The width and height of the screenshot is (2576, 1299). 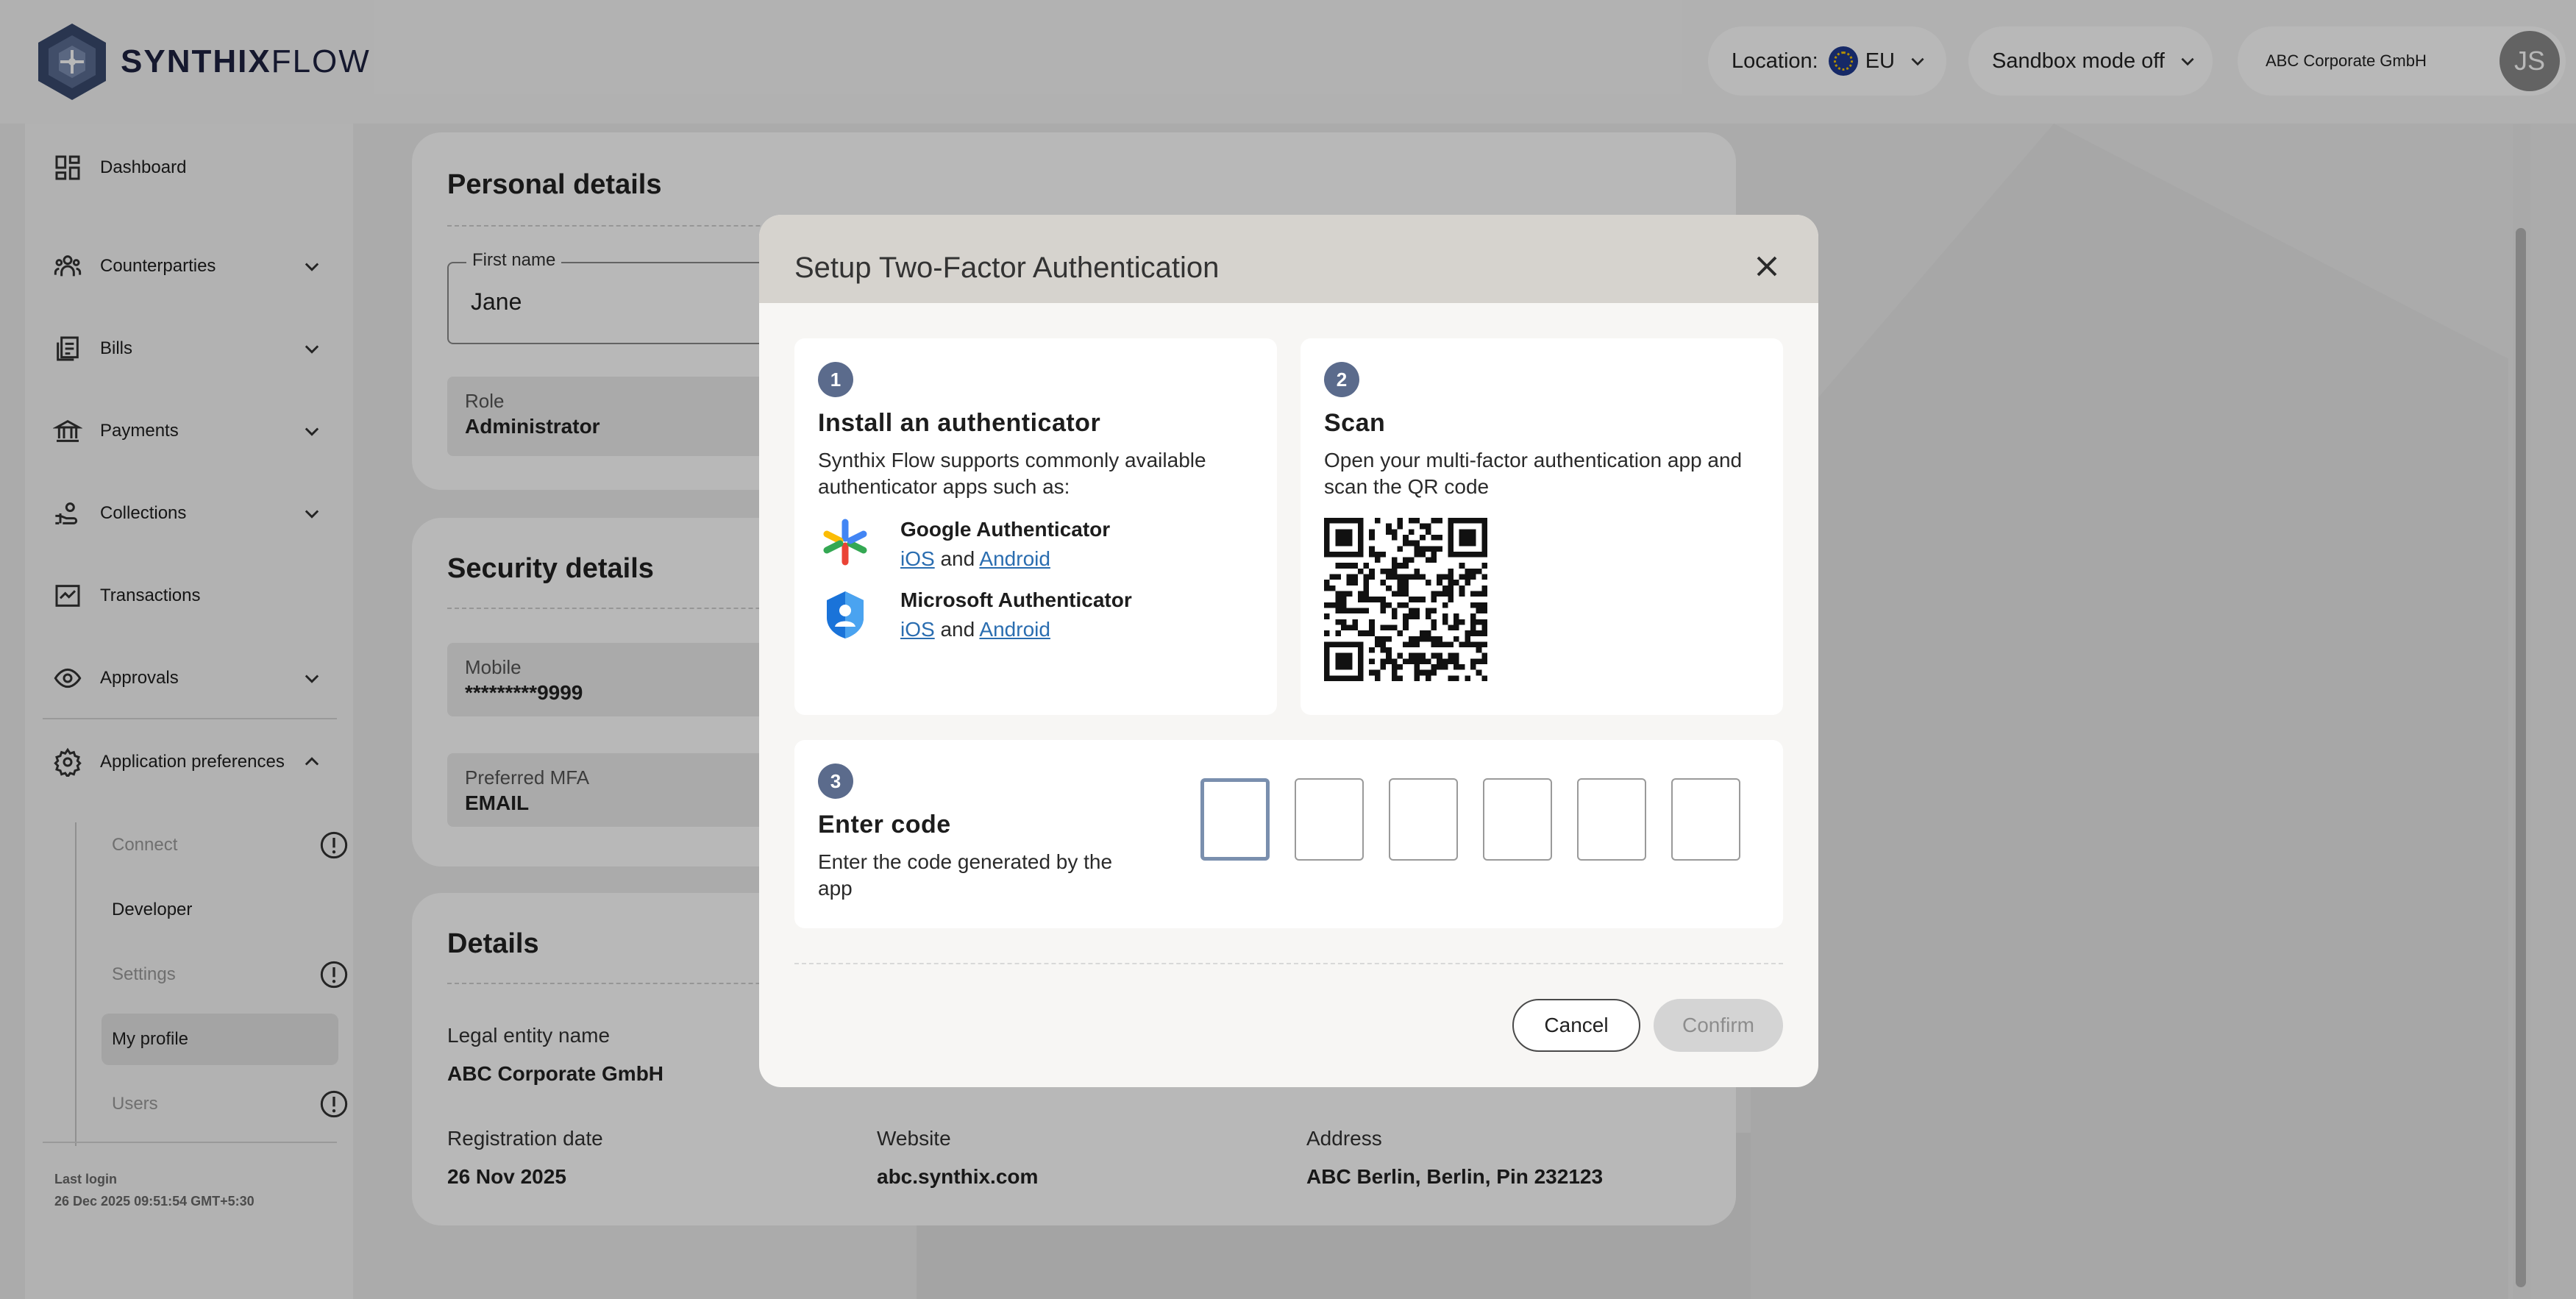 What do you see at coordinates (1718, 1025) in the screenshot?
I see `confirm-button: Confirm` at bounding box center [1718, 1025].